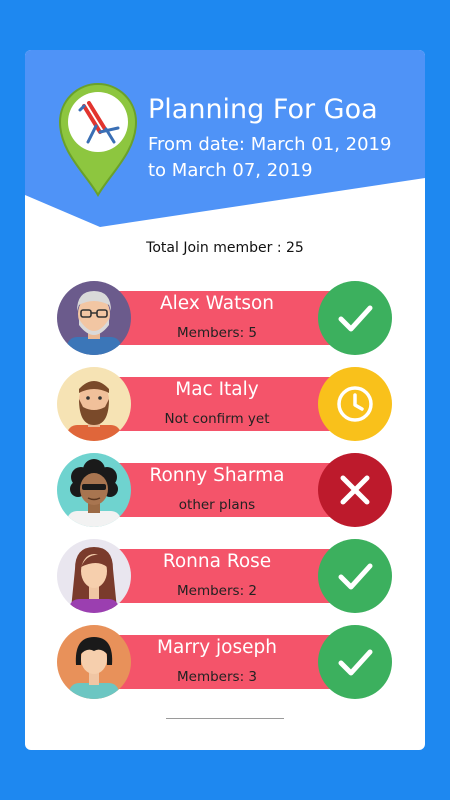 The image size is (450, 800). I want to click on from-date: From date: March 01, 2019, so click(270, 144).